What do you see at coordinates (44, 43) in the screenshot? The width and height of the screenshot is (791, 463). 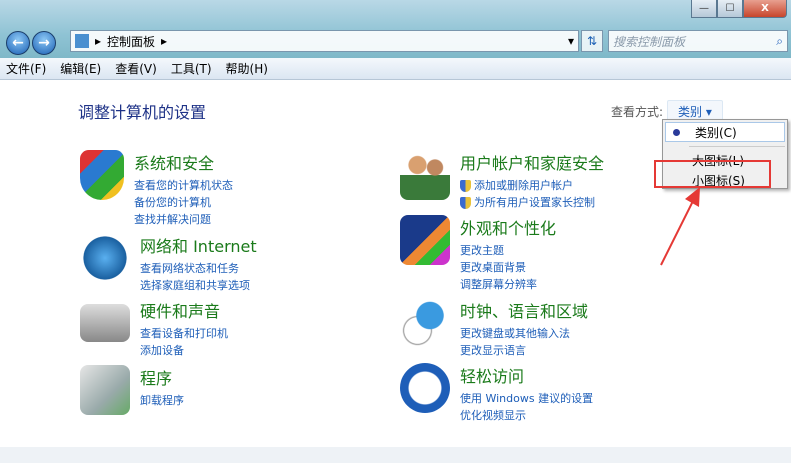 I see `forward-button: →` at bounding box center [44, 43].